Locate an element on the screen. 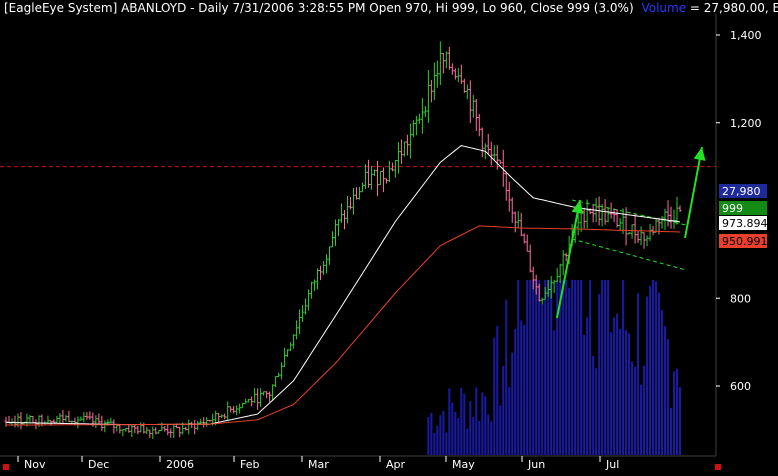 This screenshot has height=476, width=778. close-value-tag: 999 is located at coordinates (743, 208).